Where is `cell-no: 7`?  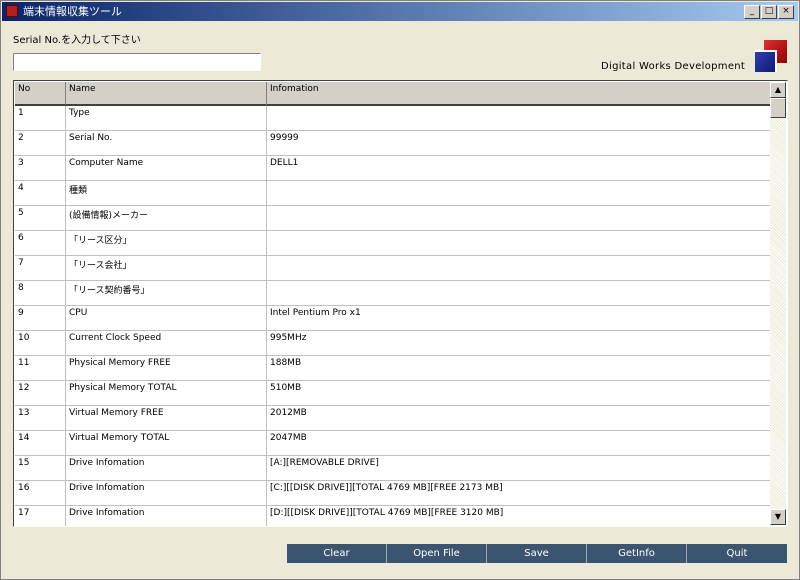
cell-no: 7 is located at coordinates (40, 268).